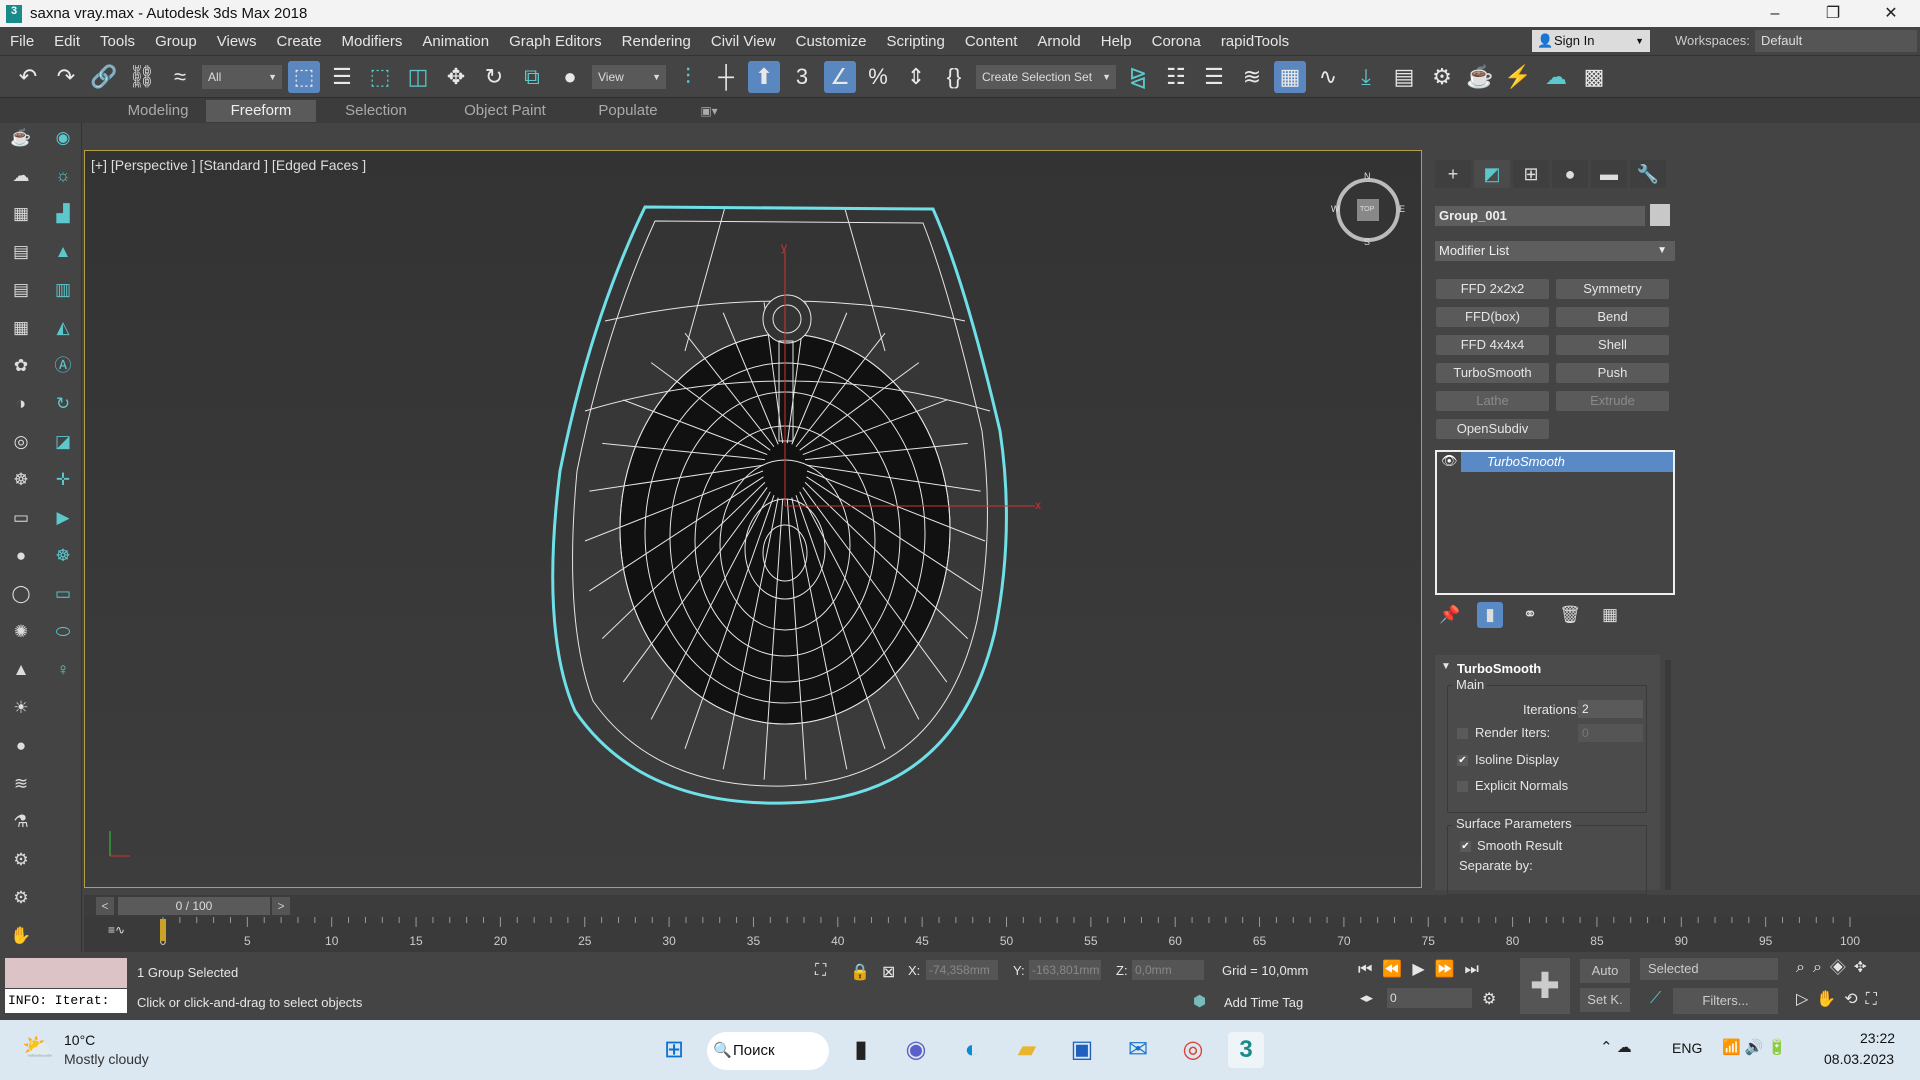 Image resolution: width=1920 pixels, height=1080 pixels. What do you see at coordinates (1116, 41) in the screenshot?
I see `menu-help: Help` at bounding box center [1116, 41].